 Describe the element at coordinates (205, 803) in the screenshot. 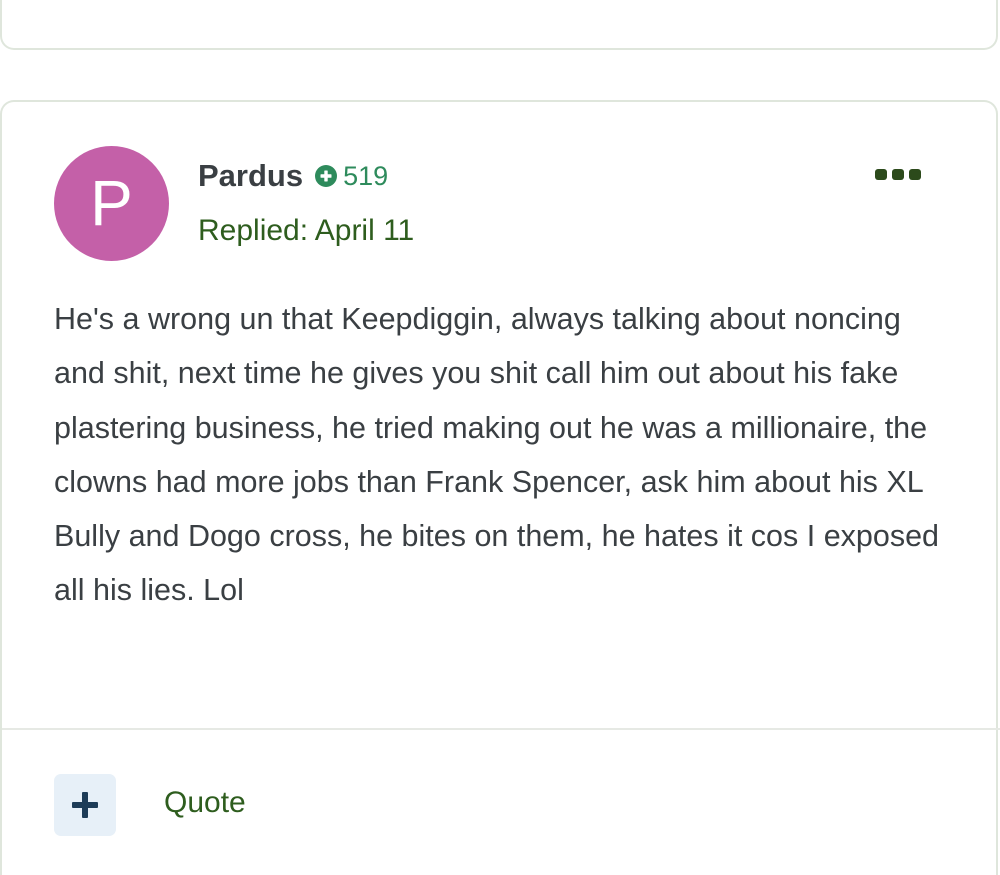

I see `quote-button: Quote` at that location.